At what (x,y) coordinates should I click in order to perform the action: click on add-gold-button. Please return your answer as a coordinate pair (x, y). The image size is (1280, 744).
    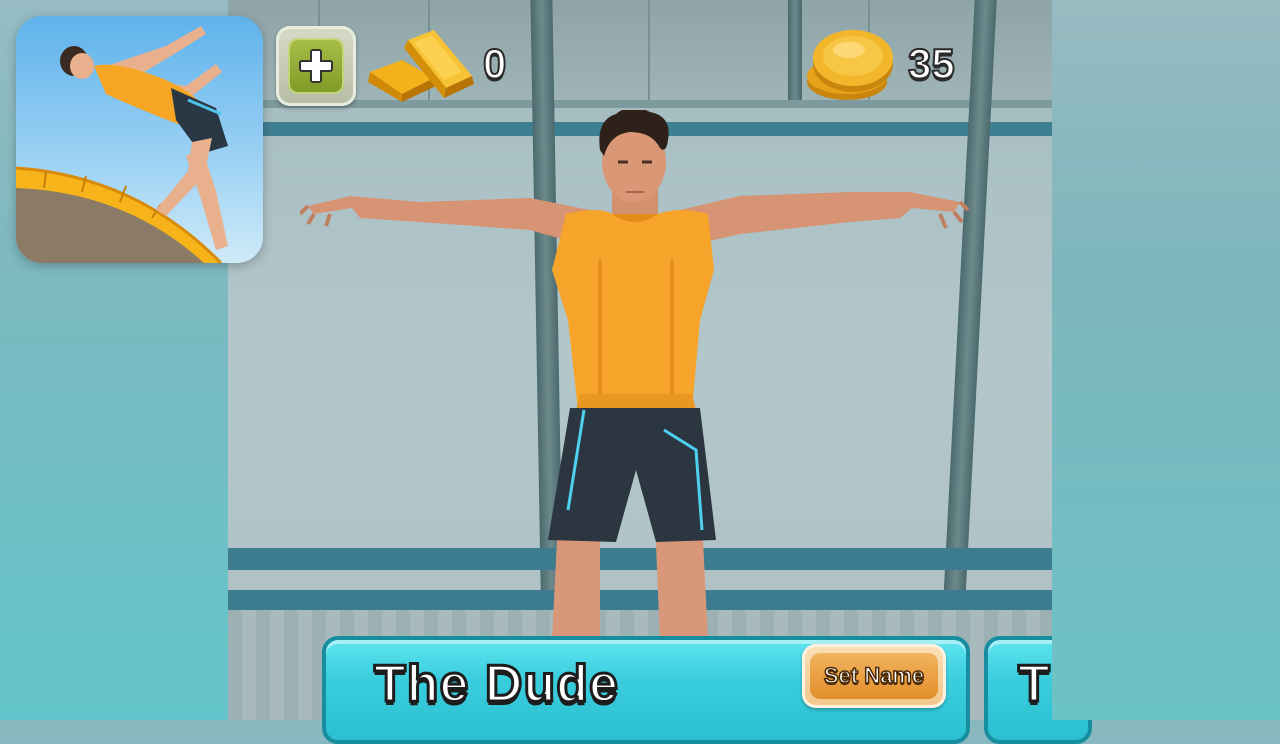
    Looking at the image, I should click on (316, 66).